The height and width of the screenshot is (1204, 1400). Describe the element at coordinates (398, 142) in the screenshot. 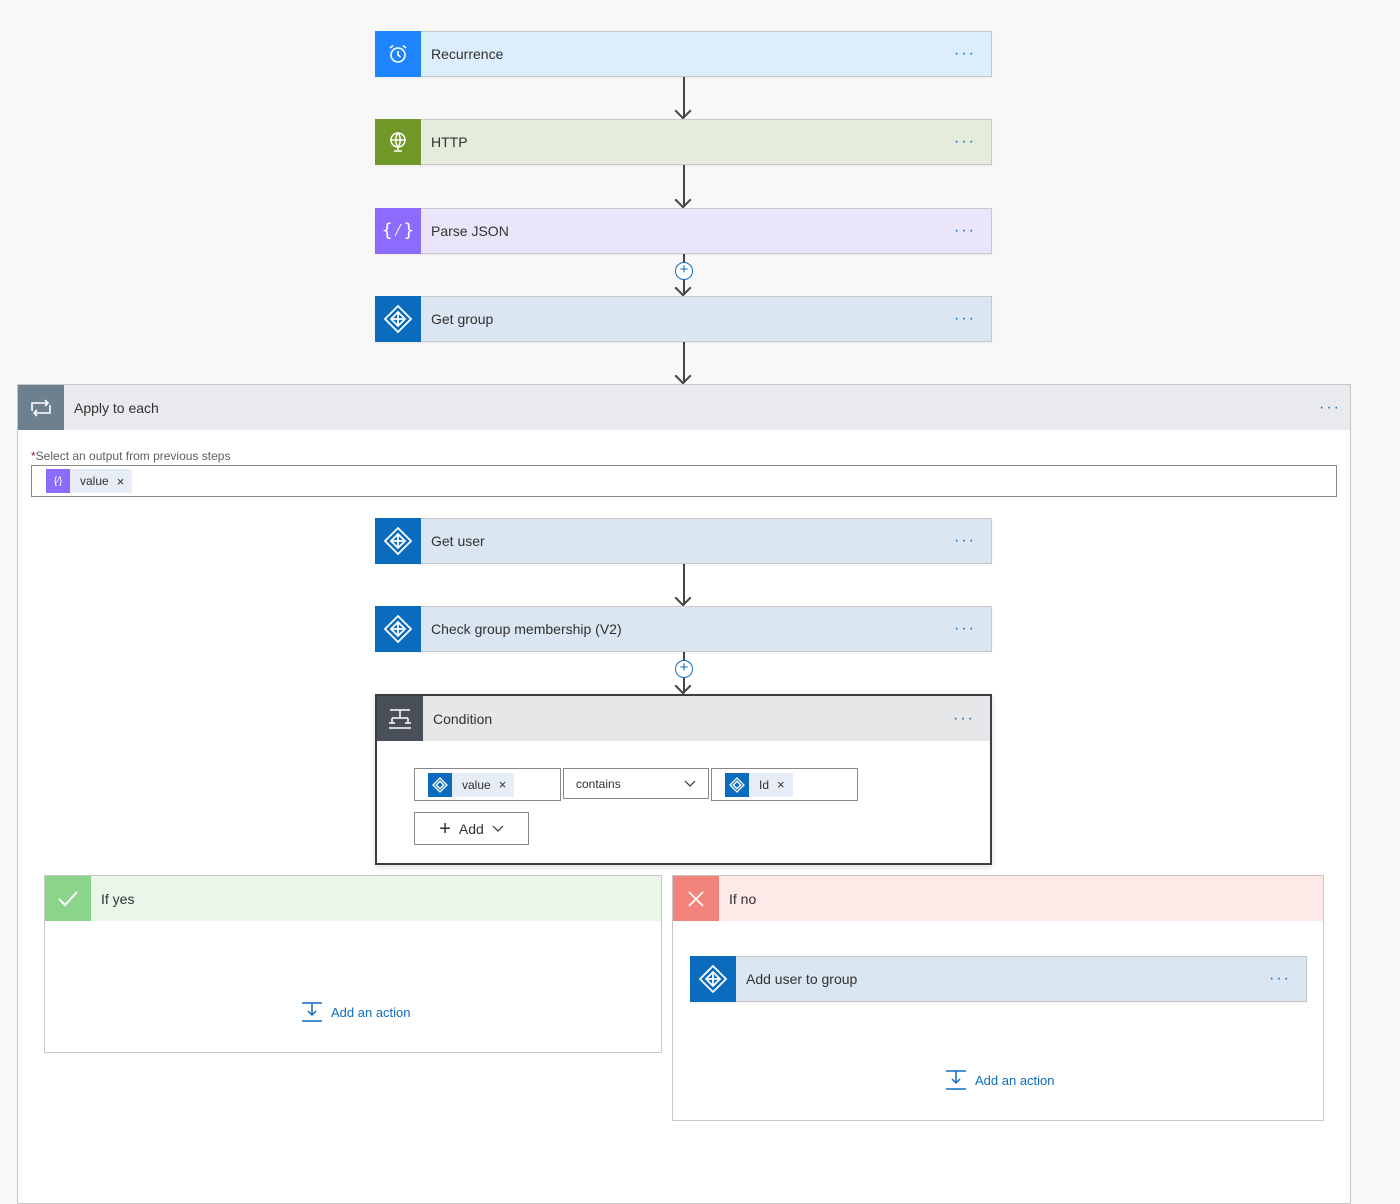

I see `globe-icon` at that location.